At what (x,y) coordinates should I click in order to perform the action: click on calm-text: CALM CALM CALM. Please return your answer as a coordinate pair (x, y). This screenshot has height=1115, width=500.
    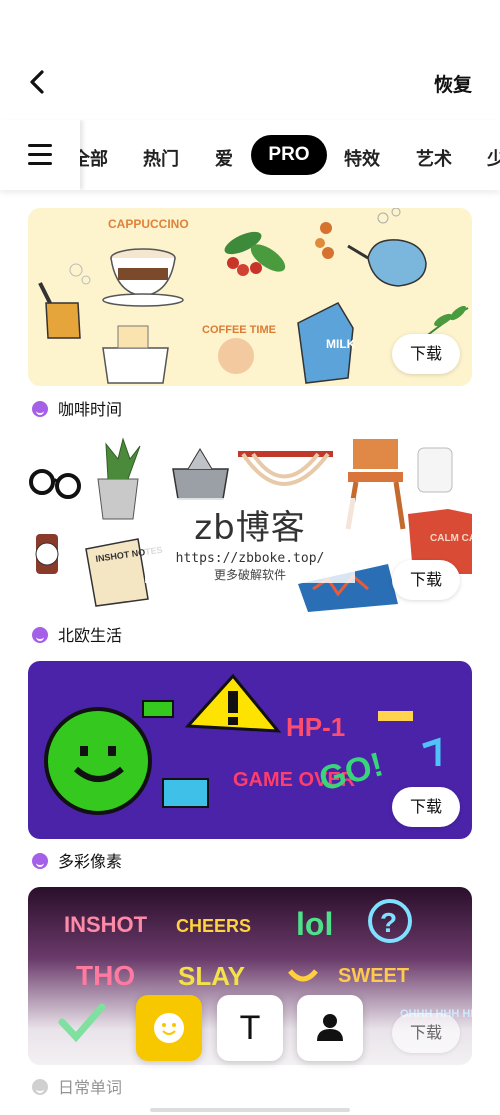
    Looking at the image, I should click on (451, 538).